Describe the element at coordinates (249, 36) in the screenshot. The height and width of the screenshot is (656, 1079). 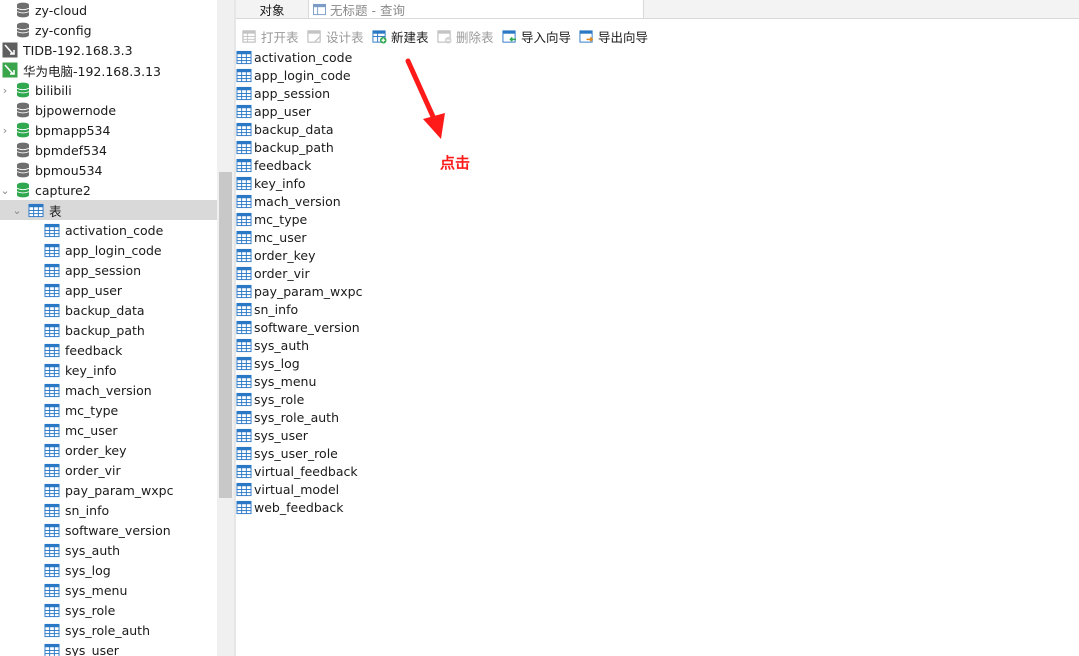
I see `open-table-icon` at that location.